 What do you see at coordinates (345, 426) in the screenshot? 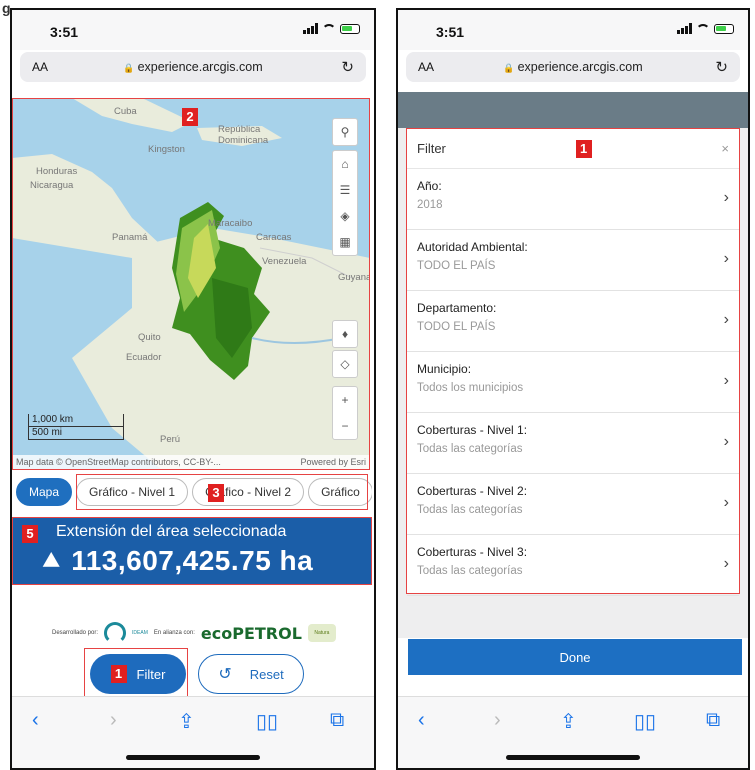
I see `zoom-out-icon: −` at bounding box center [345, 426].